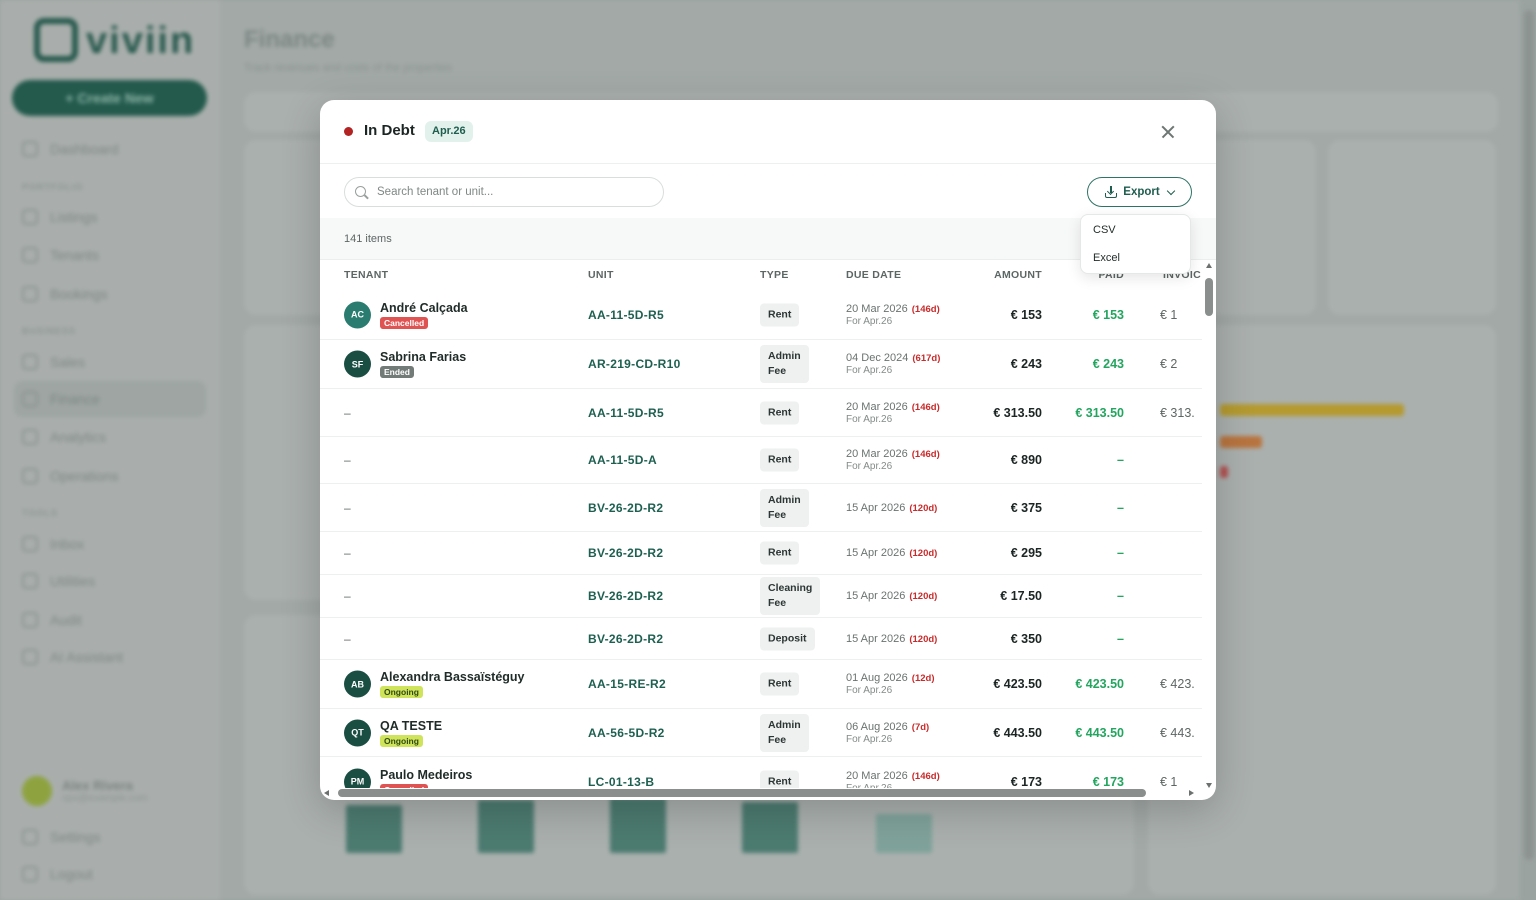 The width and height of the screenshot is (1536, 900). What do you see at coordinates (70, 476) in the screenshot?
I see `sidebar-item-operations: Operations` at bounding box center [70, 476].